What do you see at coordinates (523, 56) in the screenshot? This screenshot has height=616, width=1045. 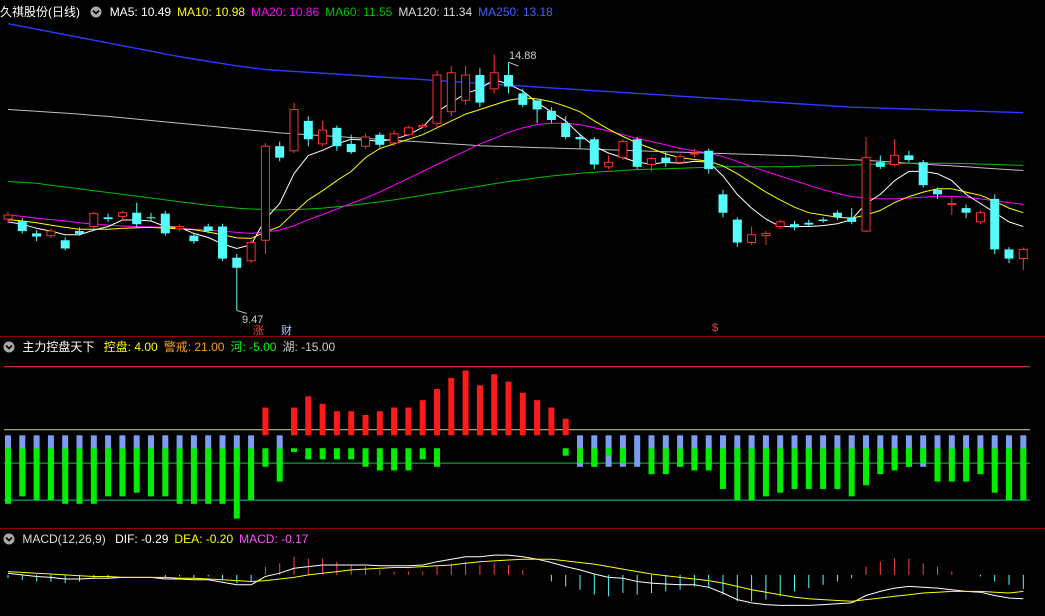 I see `high-price-label: 14.88` at bounding box center [523, 56].